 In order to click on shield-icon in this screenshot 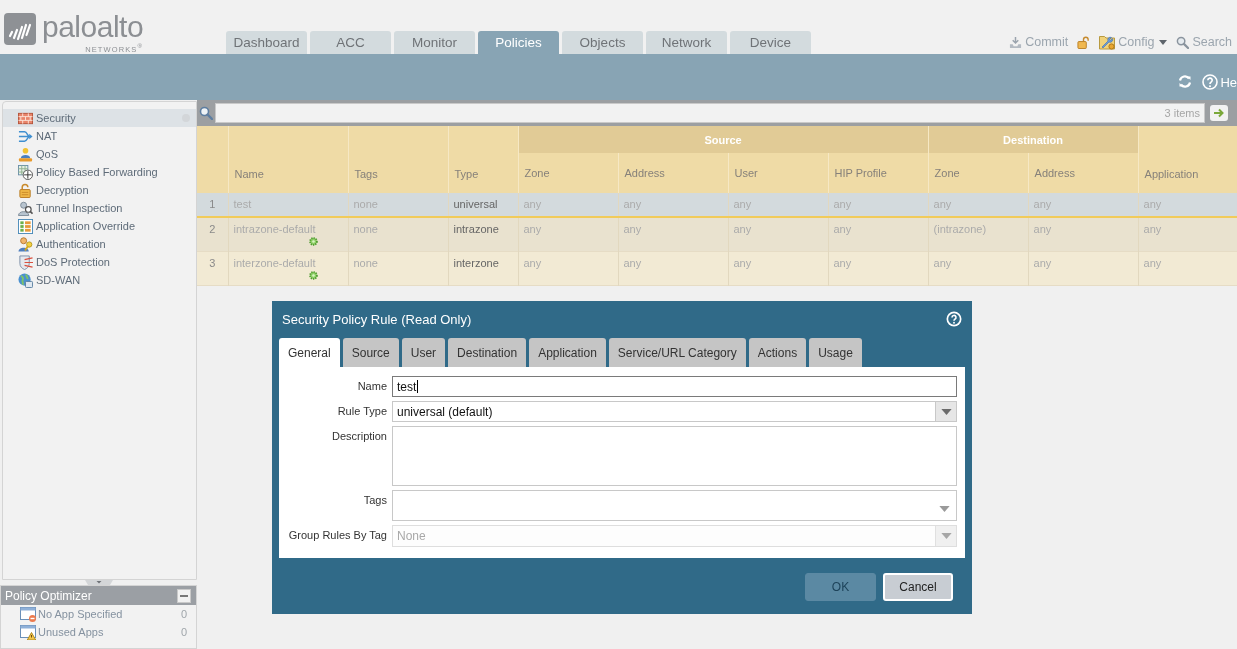, I will do `click(25, 262)`.